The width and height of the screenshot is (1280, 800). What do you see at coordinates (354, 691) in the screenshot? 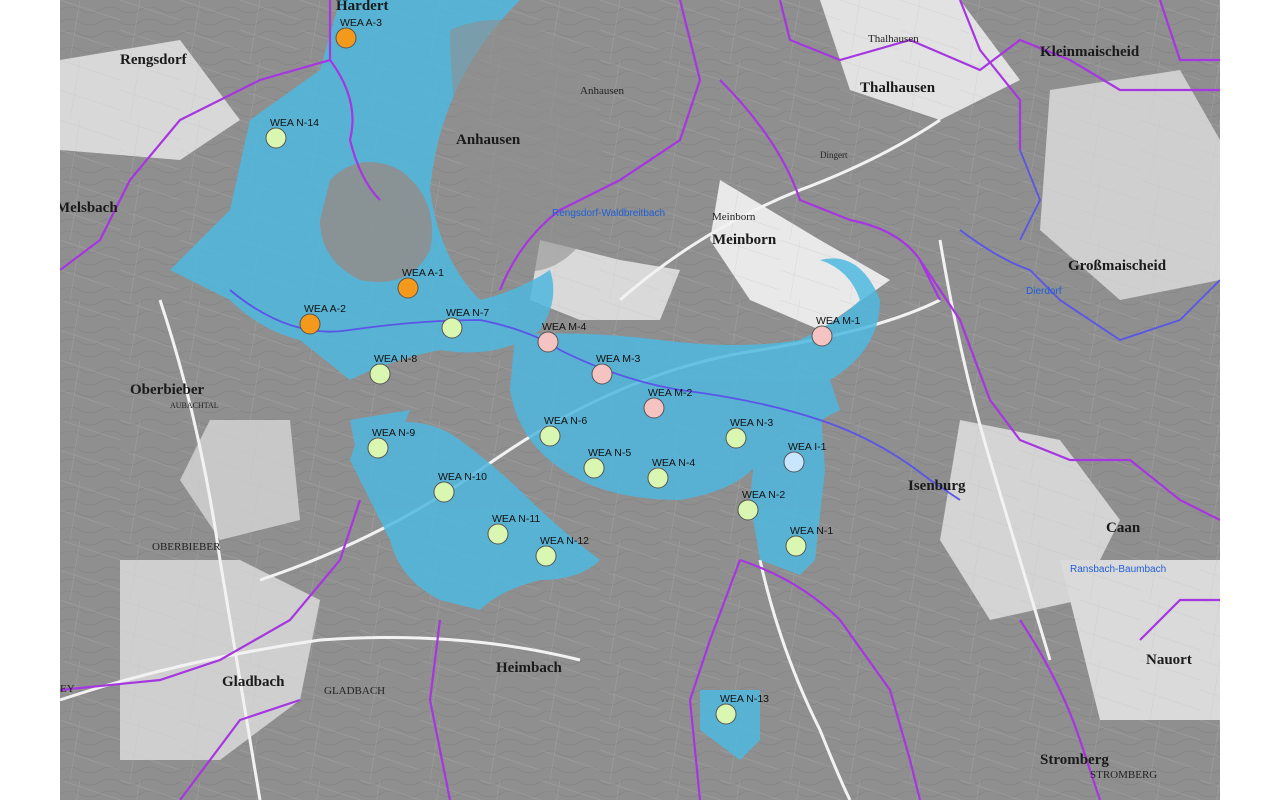
I see `place-label: GLADBACH` at bounding box center [354, 691].